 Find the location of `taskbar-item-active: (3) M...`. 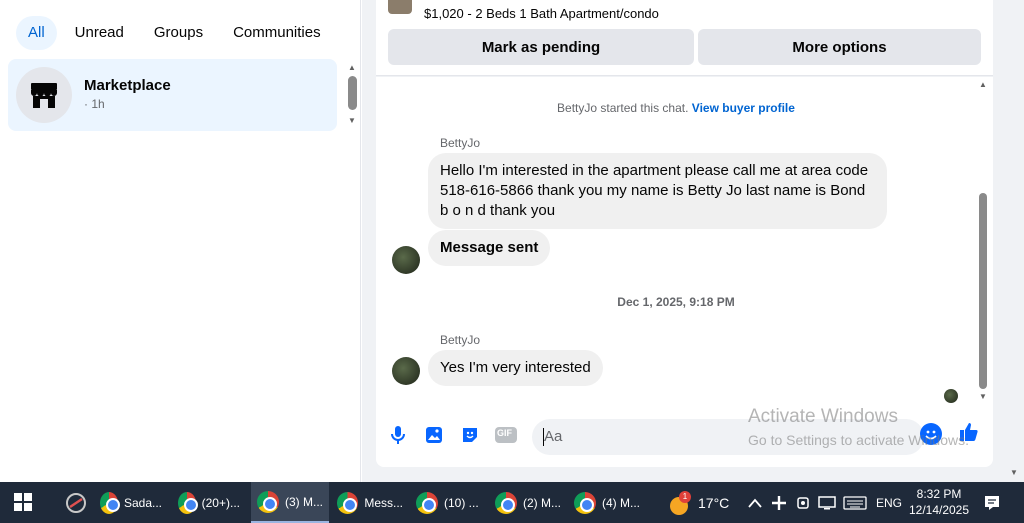

taskbar-item-active: (3) M... is located at coordinates (290, 502).